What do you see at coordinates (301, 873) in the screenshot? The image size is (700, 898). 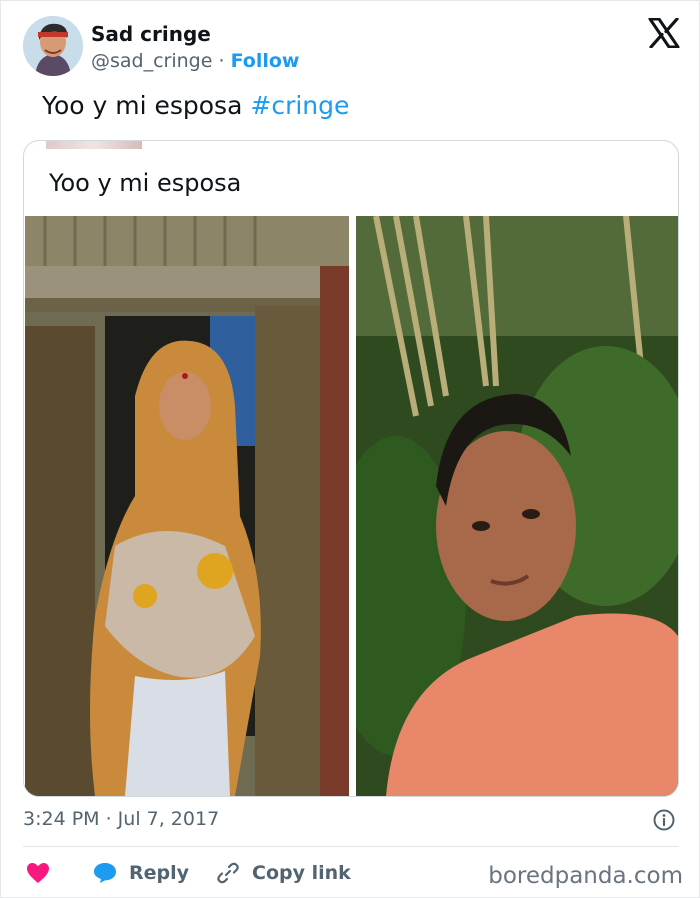 I see `copy-link-label: Copy link` at bounding box center [301, 873].